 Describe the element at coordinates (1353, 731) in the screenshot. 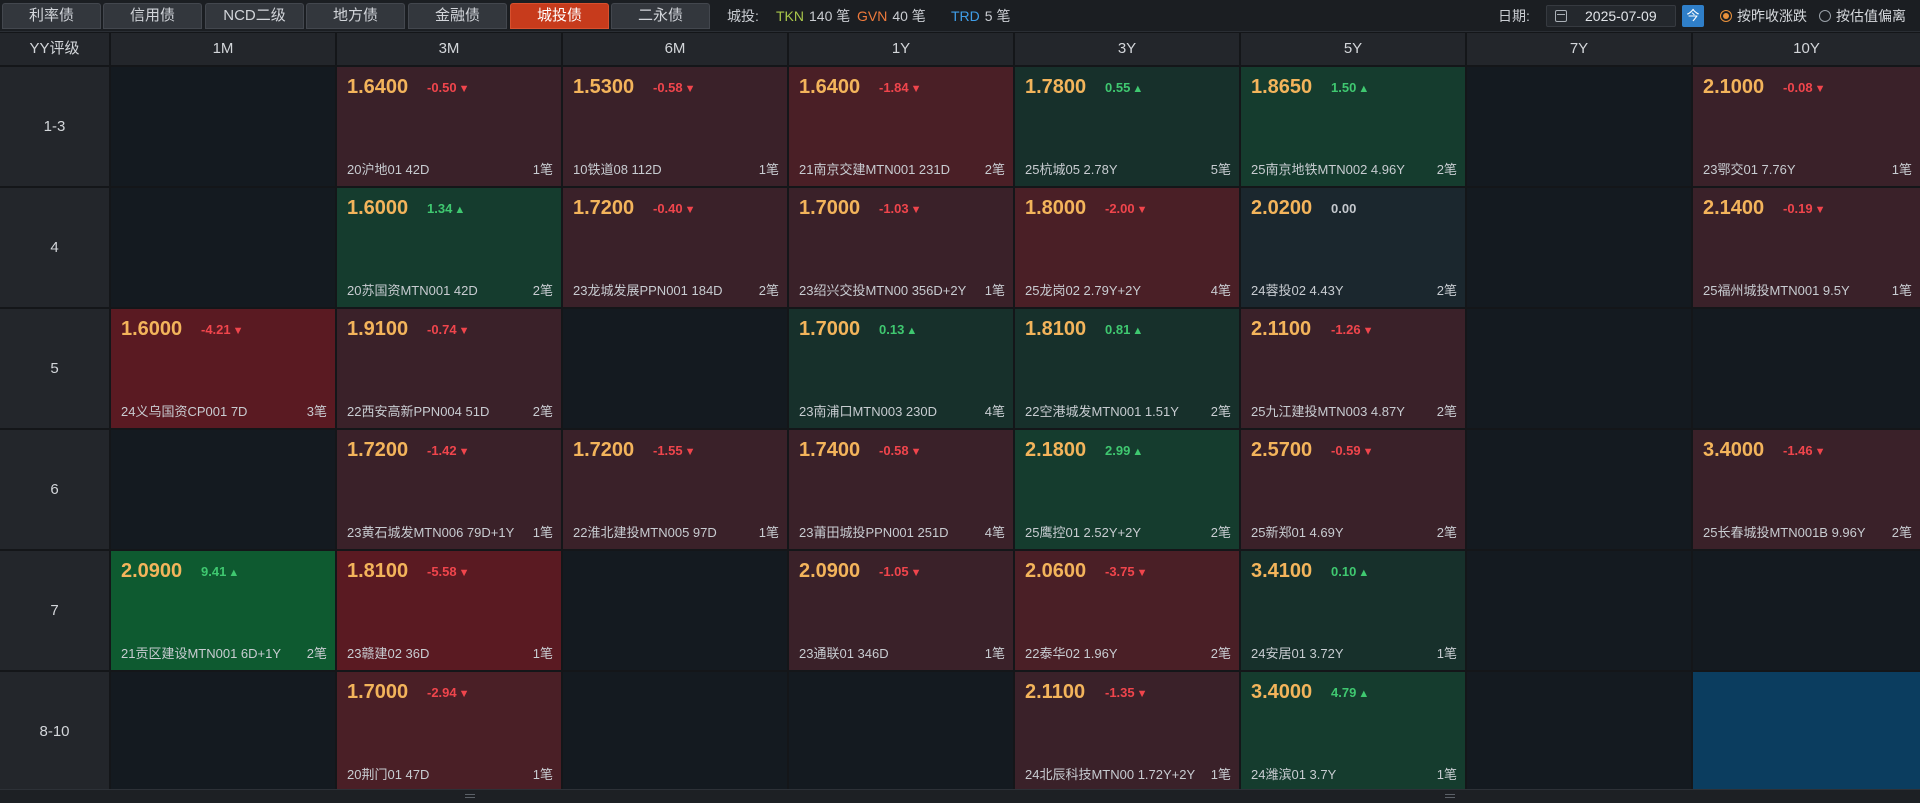

I see `quote-cell: 3.4000 4.79 ▲ 24潍滨01 3.7Y 1笔` at that location.